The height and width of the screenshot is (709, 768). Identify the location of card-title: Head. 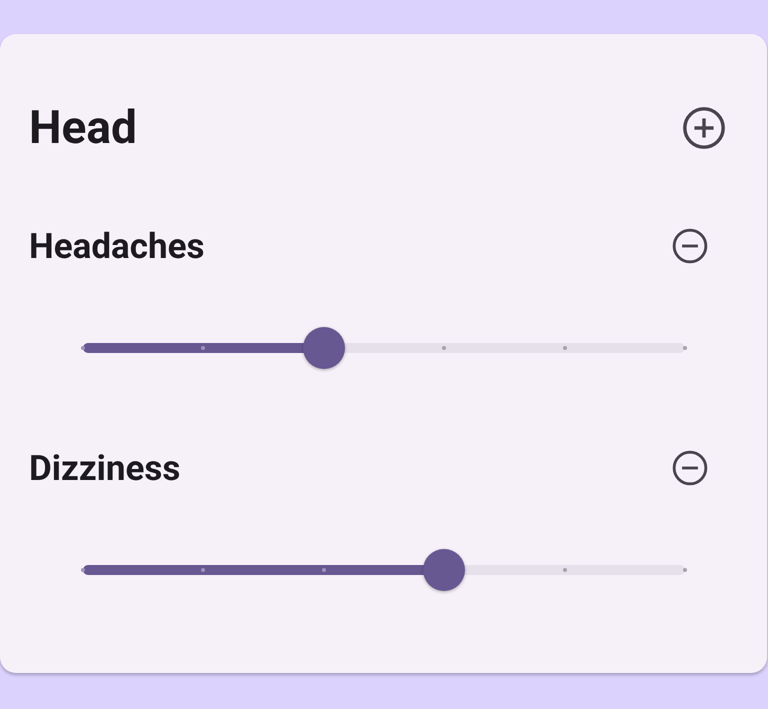
(83, 127).